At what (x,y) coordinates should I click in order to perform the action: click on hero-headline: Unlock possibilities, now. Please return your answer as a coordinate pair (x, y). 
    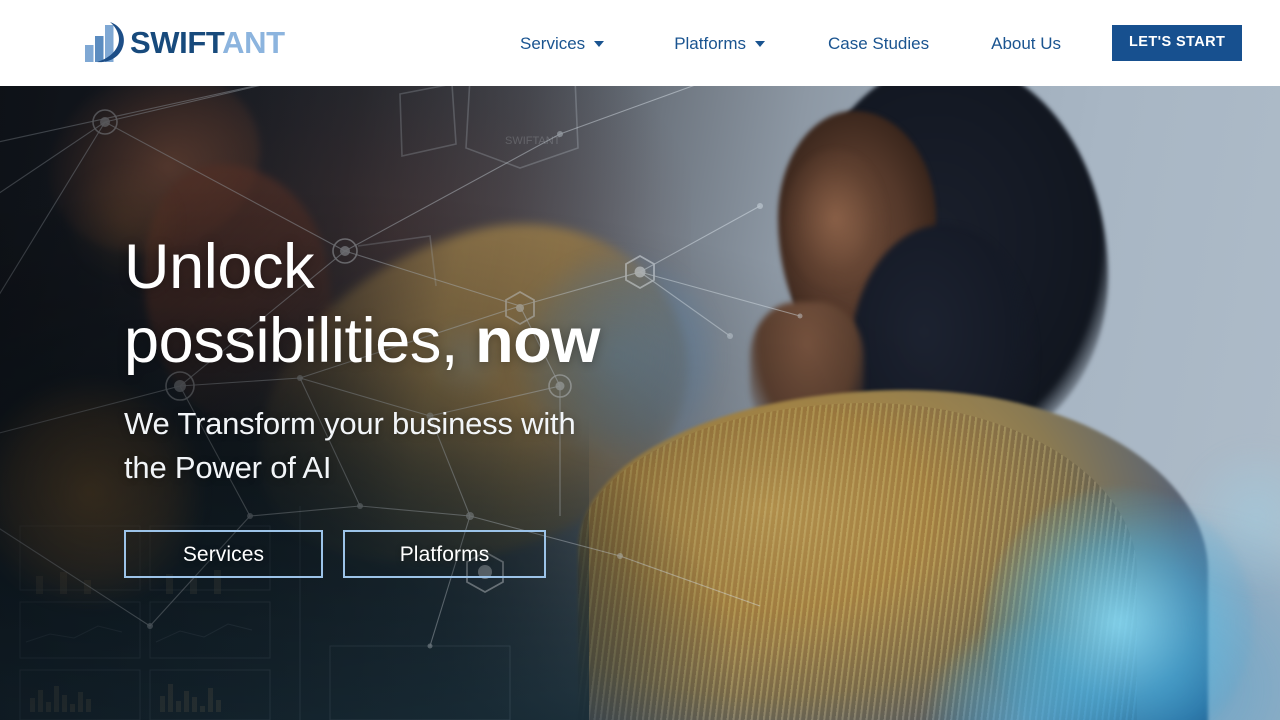
    Looking at the image, I should click on (434, 304).